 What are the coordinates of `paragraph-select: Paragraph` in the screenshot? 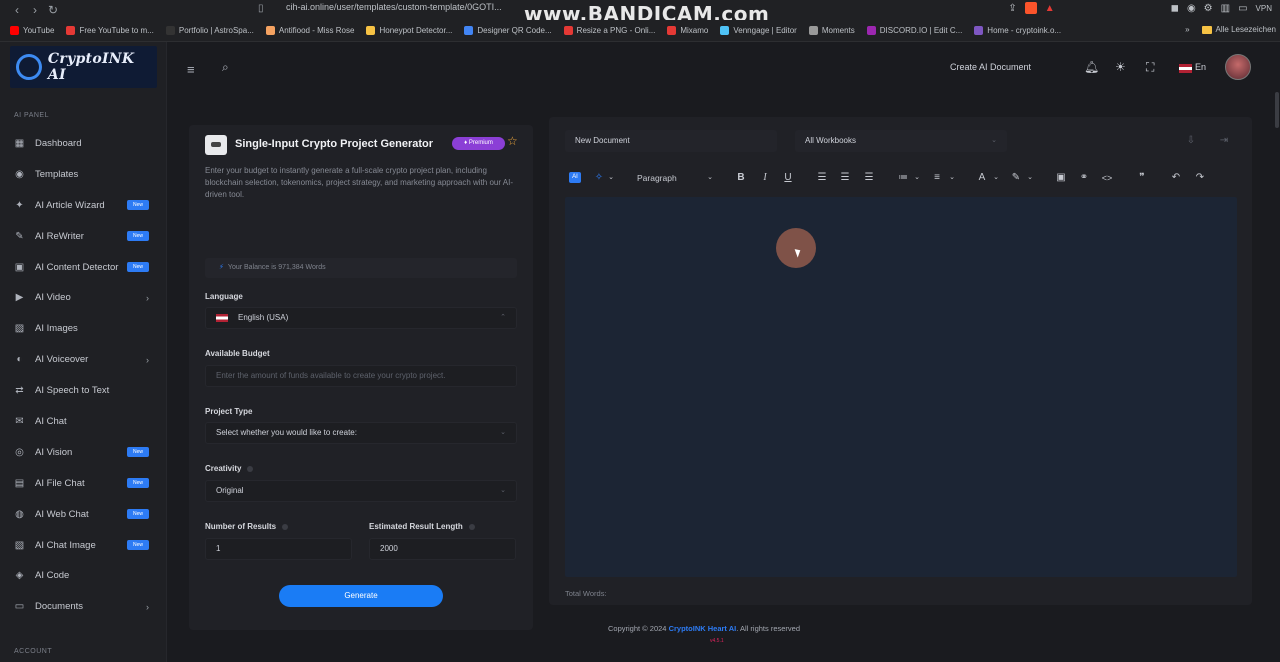 It's located at (667, 178).